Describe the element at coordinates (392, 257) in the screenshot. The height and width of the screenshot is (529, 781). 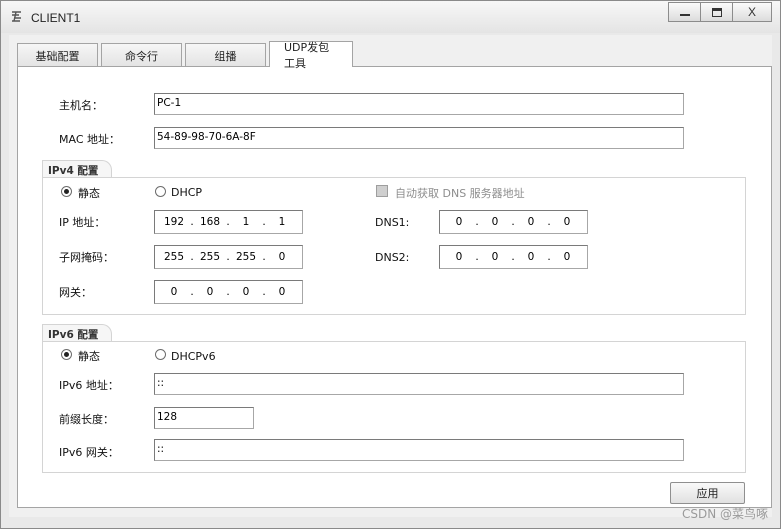
I see `dns2-label: DNS2:` at that location.